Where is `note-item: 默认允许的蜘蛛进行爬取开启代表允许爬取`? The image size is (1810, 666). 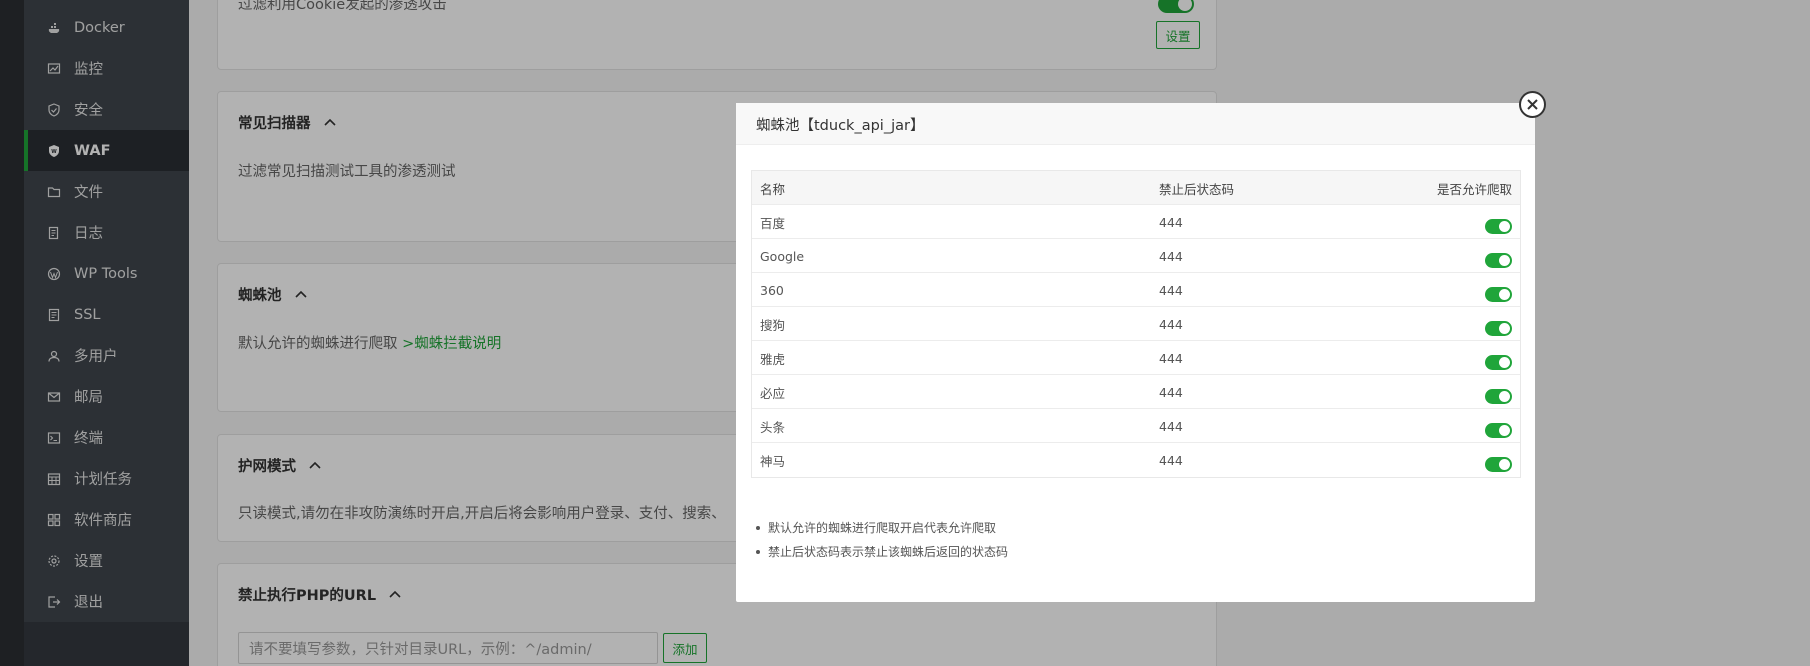 note-item: 默认允许的蜘蛛进行爬取开启代表允许爬取 is located at coordinates (882, 528).